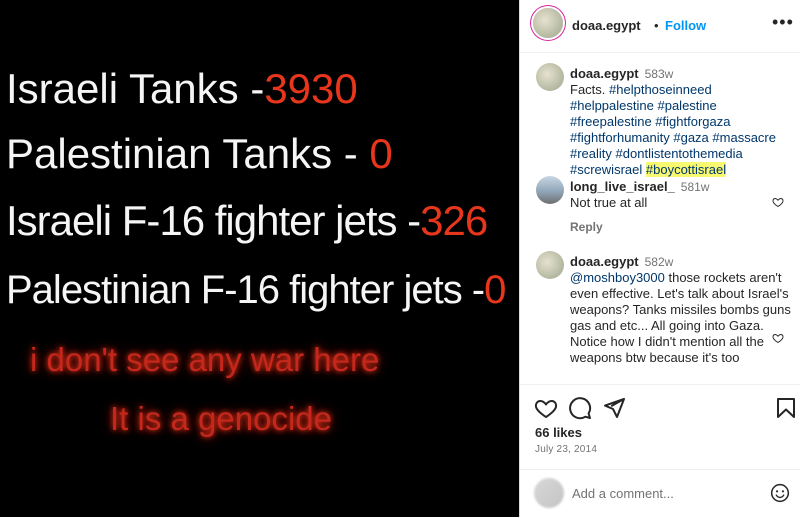  Describe the element at coordinates (611, 121) in the screenshot. I see `hashtag: #freepalestine` at that location.